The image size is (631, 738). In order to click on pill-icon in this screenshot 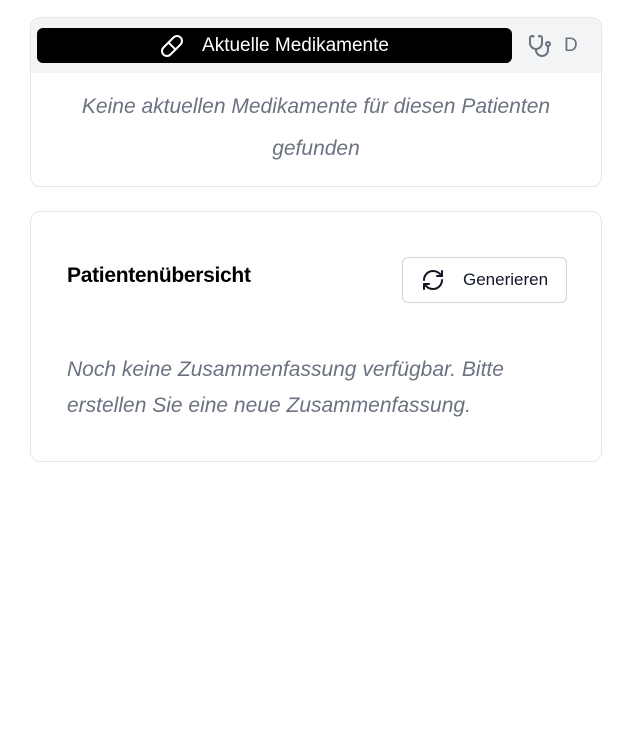, I will do `click(172, 46)`.